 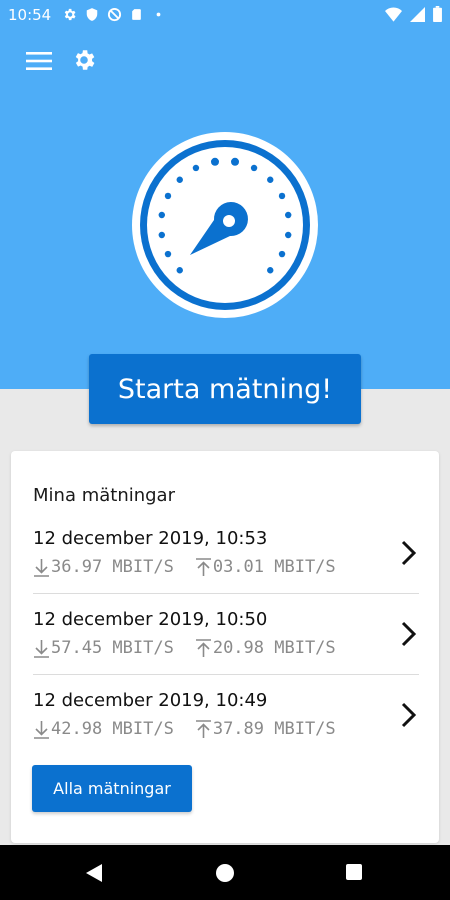 I want to click on start-measurement-button: Starta mätning!, so click(x=225, y=389).